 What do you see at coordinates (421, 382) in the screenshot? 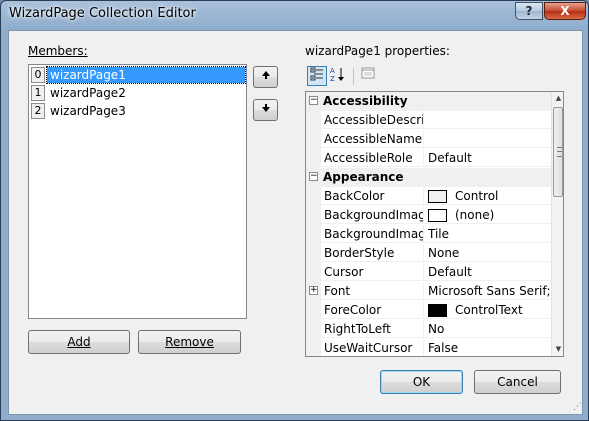
I see `ok-button: OK` at bounding box center [421, 382].